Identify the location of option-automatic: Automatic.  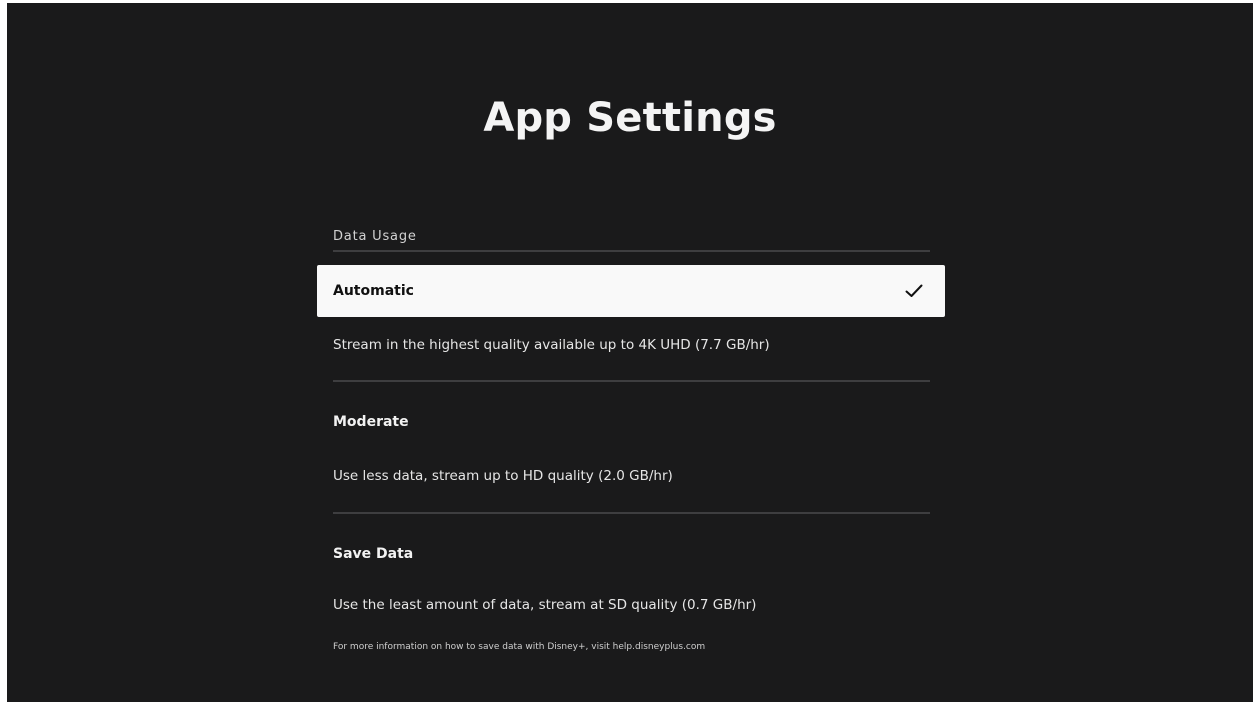
(631, 291).